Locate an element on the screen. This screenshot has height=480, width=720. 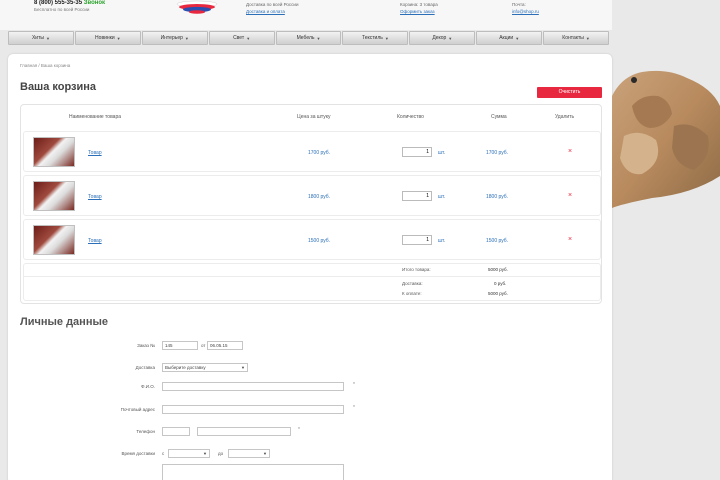
col-header-sum: Сумма is located at coordinates (499, 117).